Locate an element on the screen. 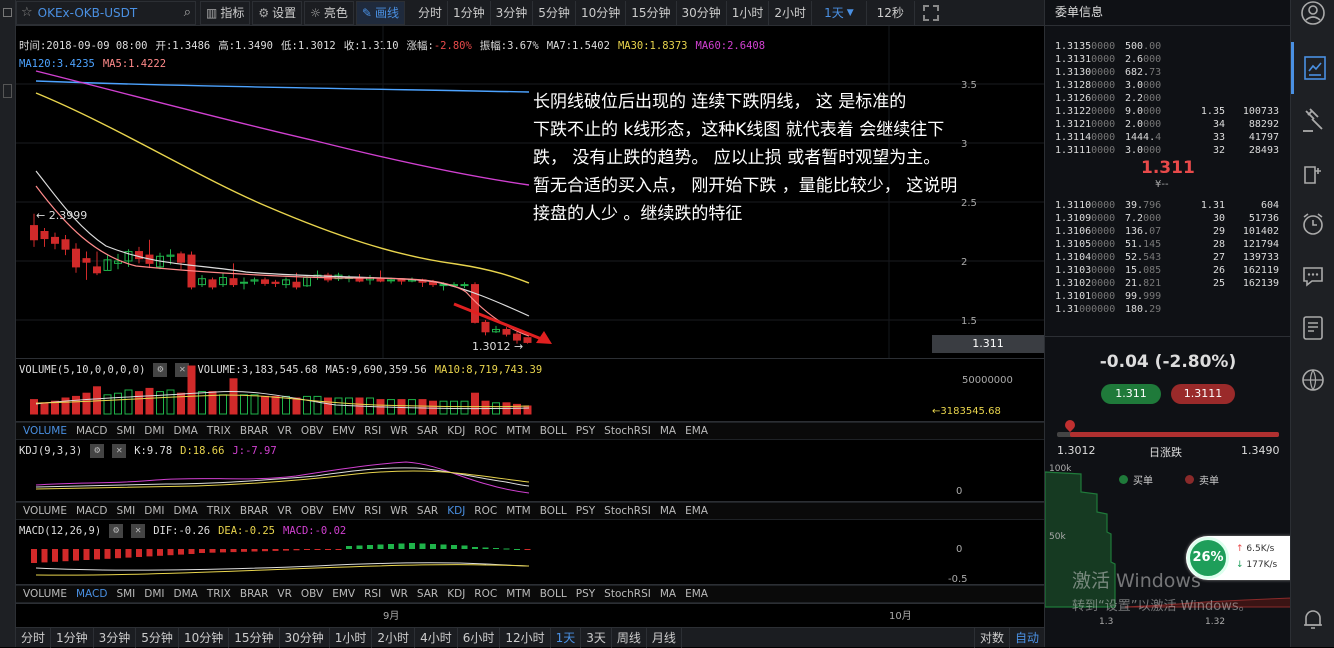 Image resolution: width=1334 pixels, height=648 pixels. tabs3-tab-volume: VOLUME is located at coordinates (45, 594).